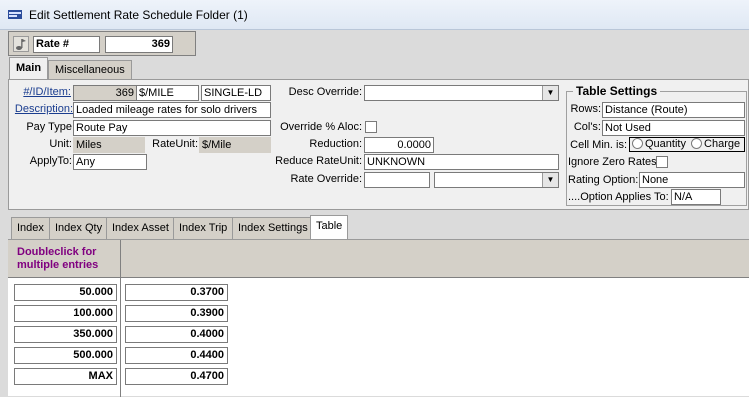  What do you see at coordinates (325, 92) in the screenshot?
I see `desc-override-label: Desc Override:` at bounding box center [325, 92].